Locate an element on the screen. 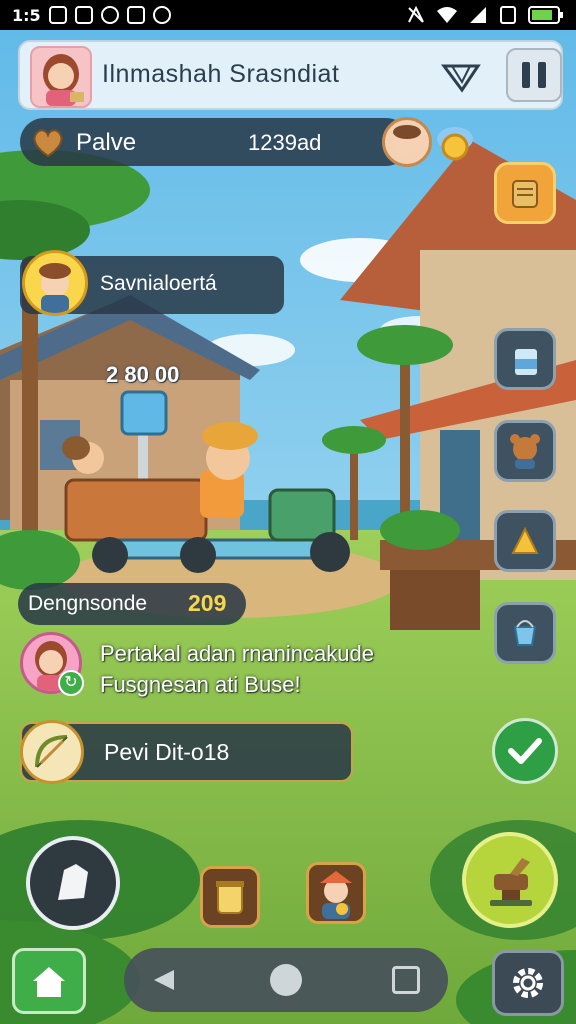  cheese-button is located at coordinates (525, 541).